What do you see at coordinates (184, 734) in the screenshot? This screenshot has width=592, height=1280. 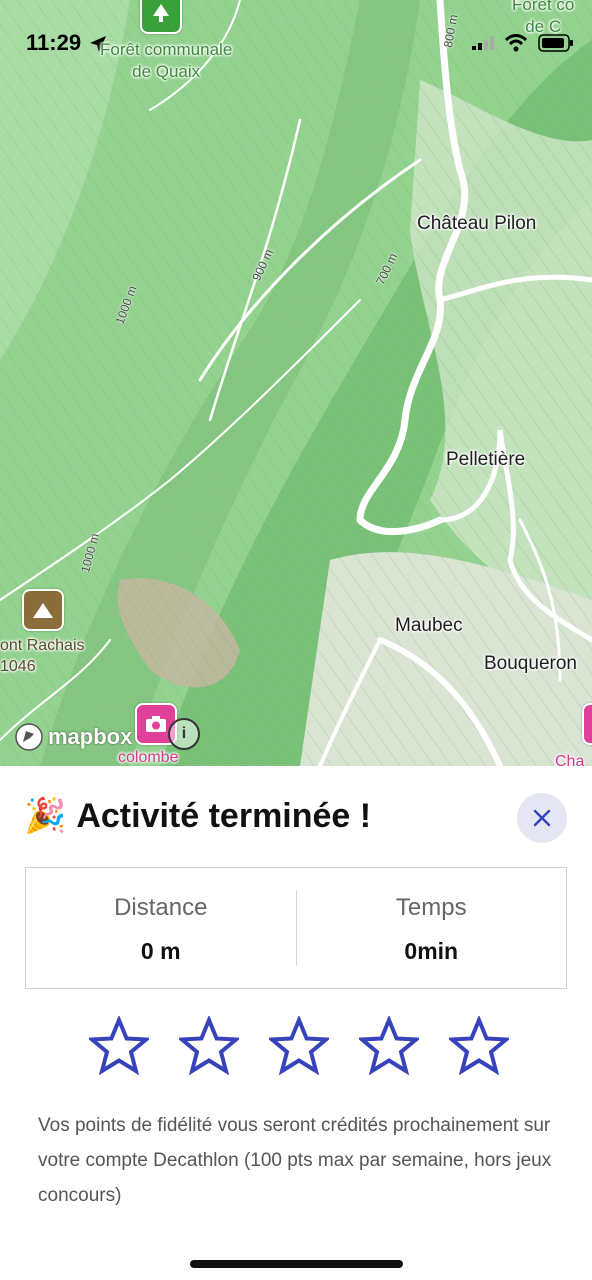 I see `attribution-info-button: i` at bounding box center [184, 734].